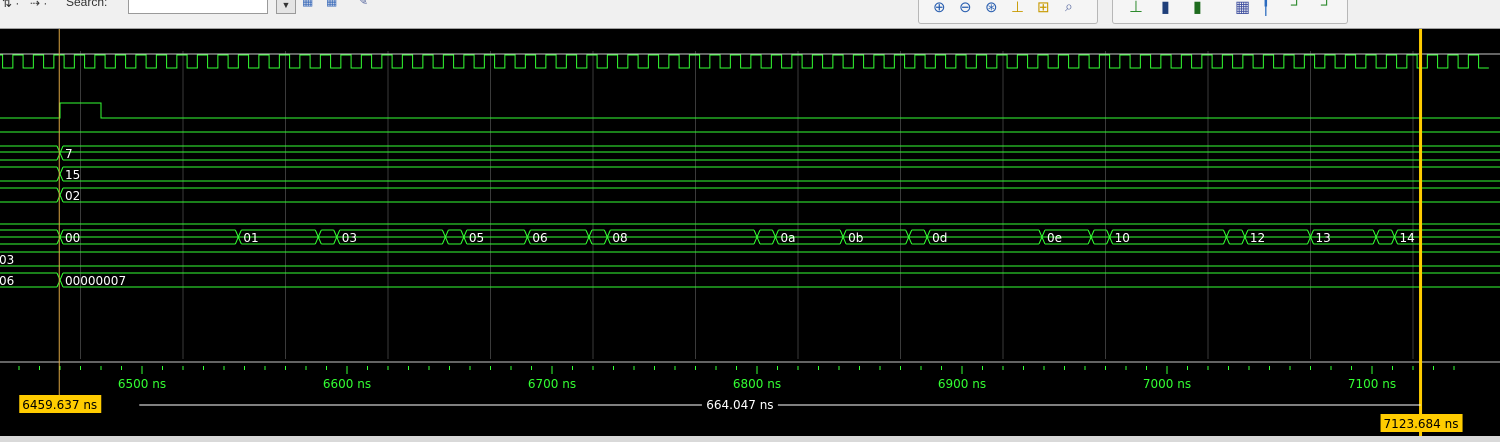 This screenshot has width=1500, height=442. What do you see at coordinates (1323, 238) in the screenshot?
I see `bus-value-label: 13` at bounding box center [1323, 238].